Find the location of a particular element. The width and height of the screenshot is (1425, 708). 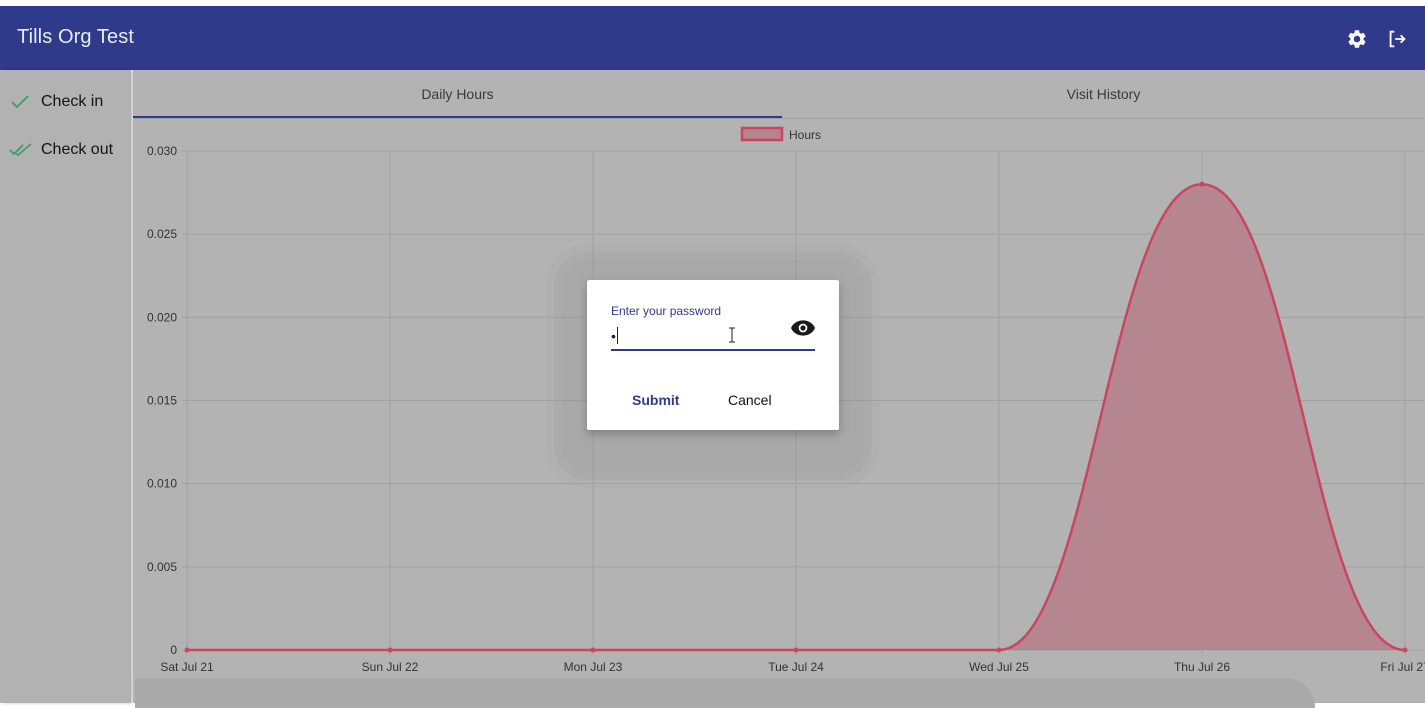

legend-swatch-hours is located at coordinates (762, 134).